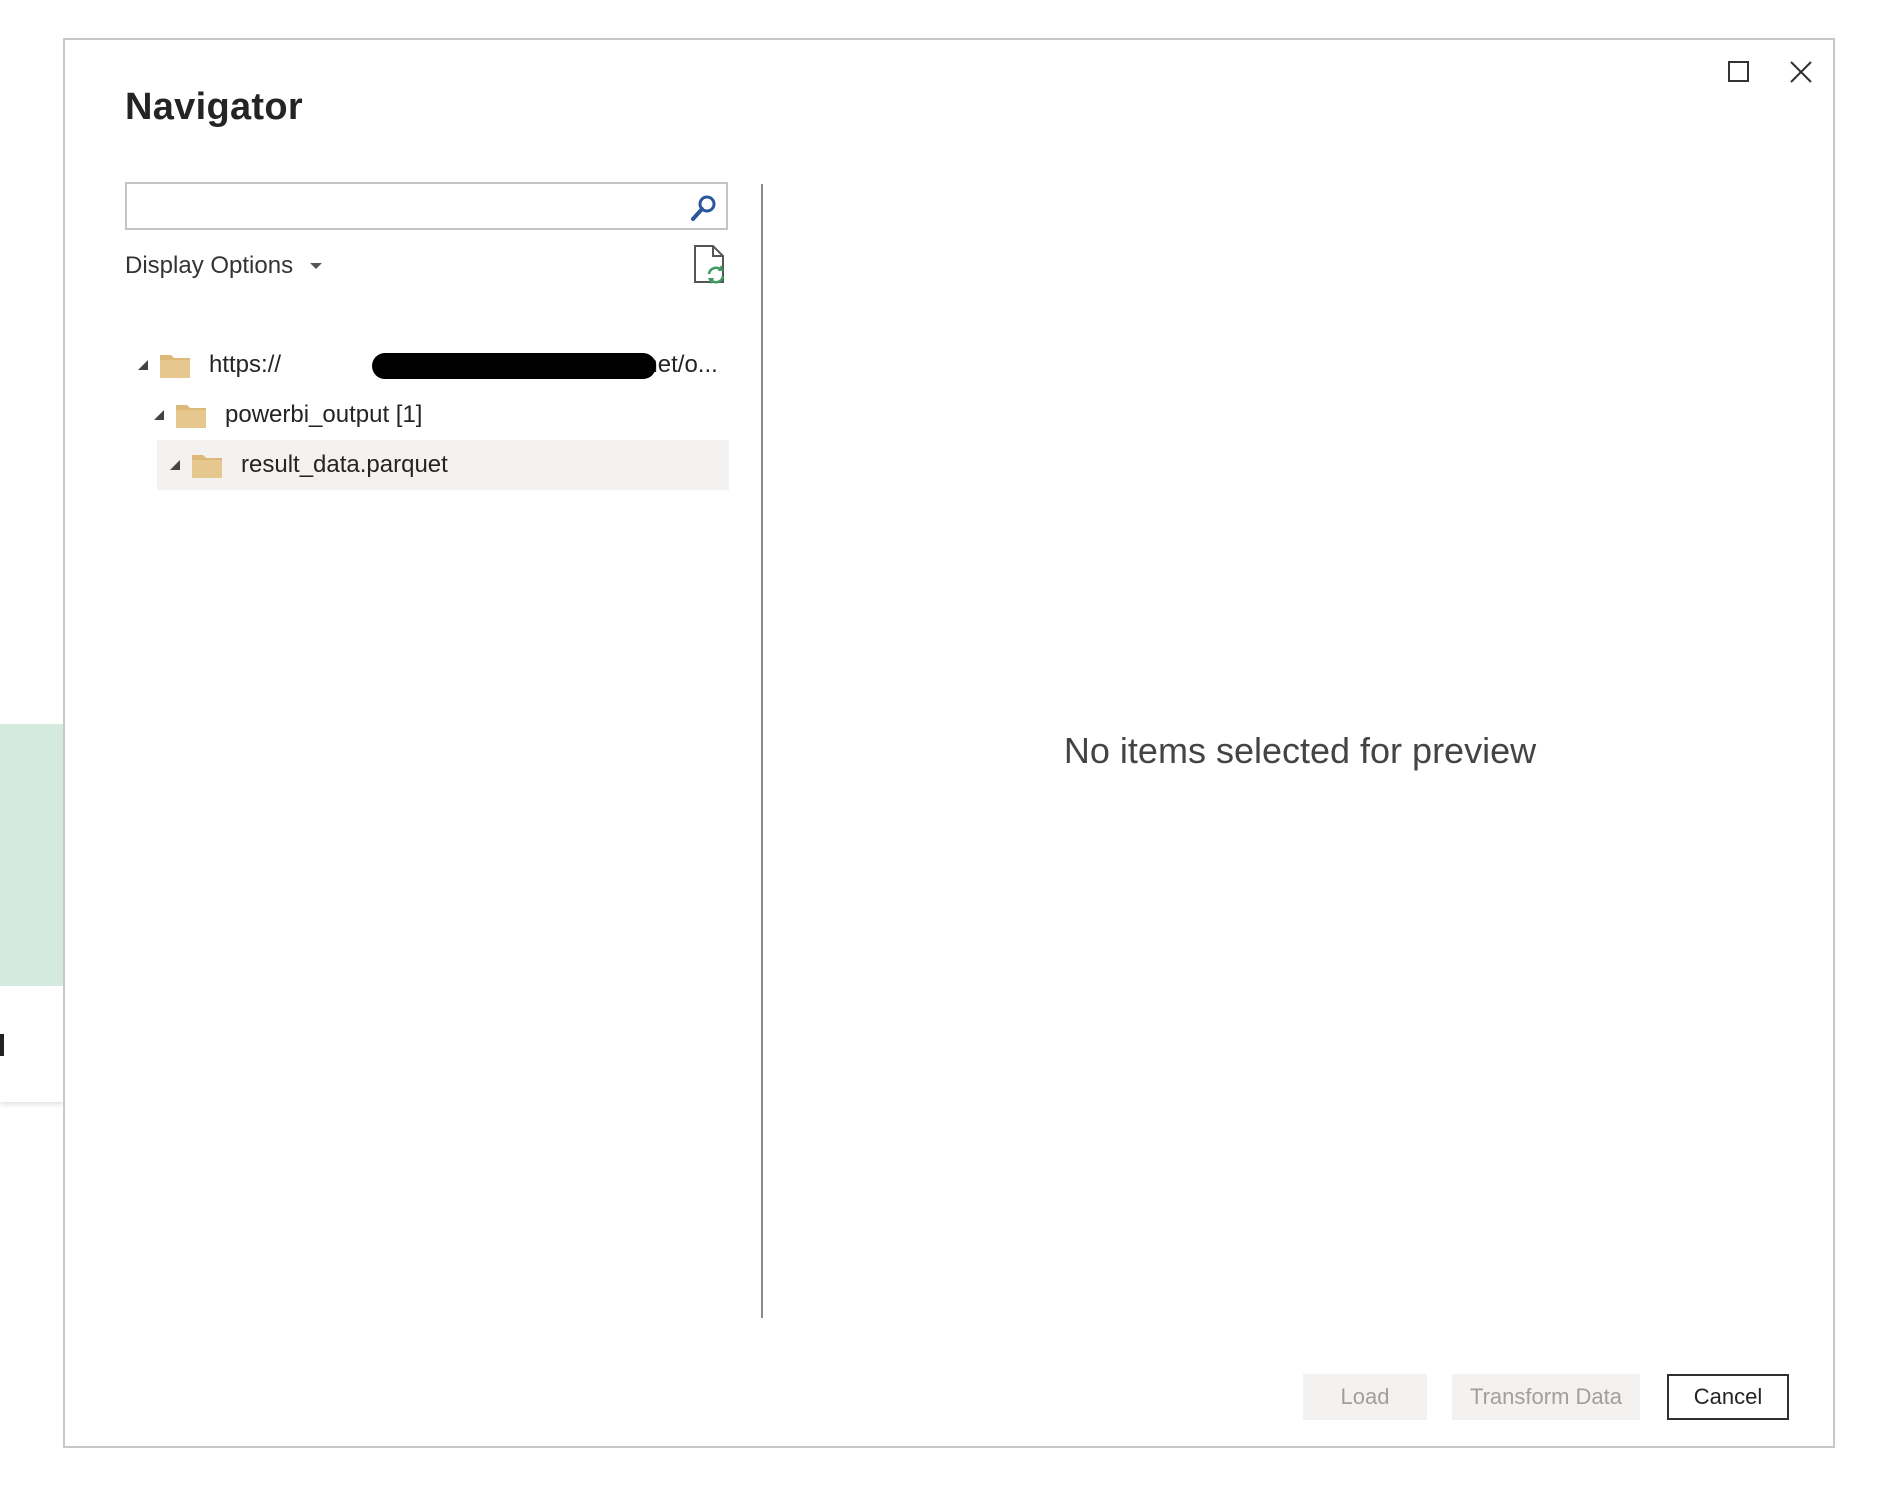  I want to click on background-text-fragment, so click(2, 1045).